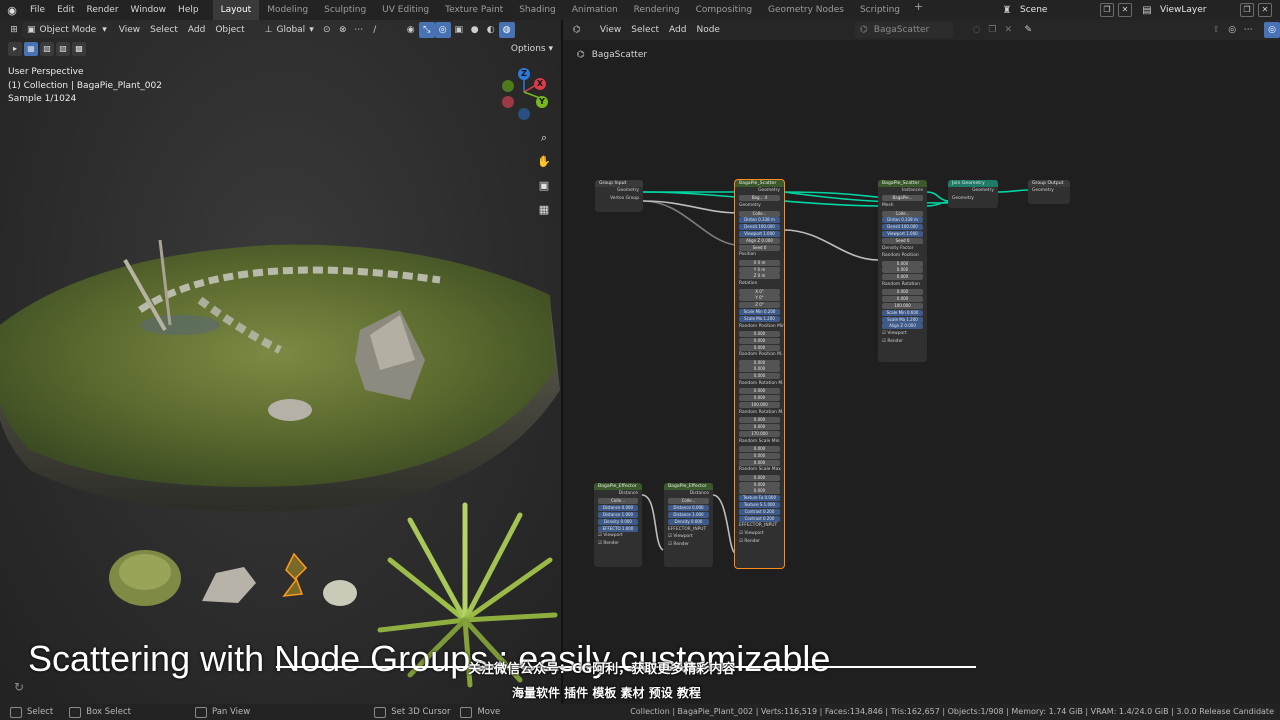 The image size is (1280, 720). What do you see at coordinates (343, 30) in the screenshot?
I see `snap-icon: ⊗` at bounding box center [343, 30].